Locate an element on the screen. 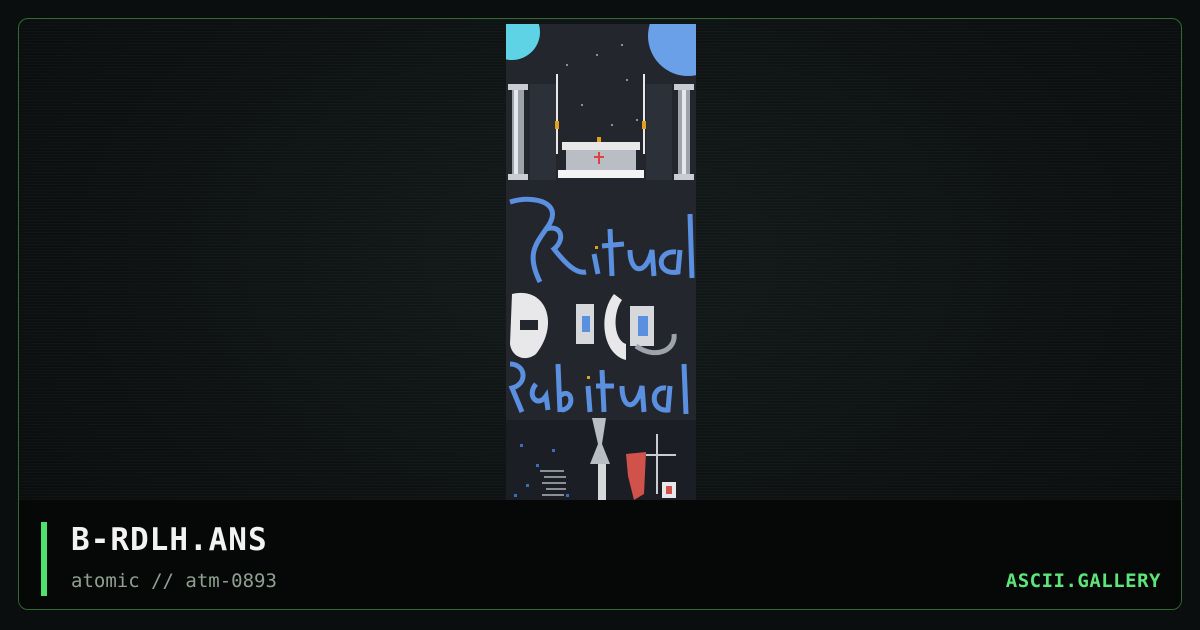  stars is located at coordinates (602, 95).